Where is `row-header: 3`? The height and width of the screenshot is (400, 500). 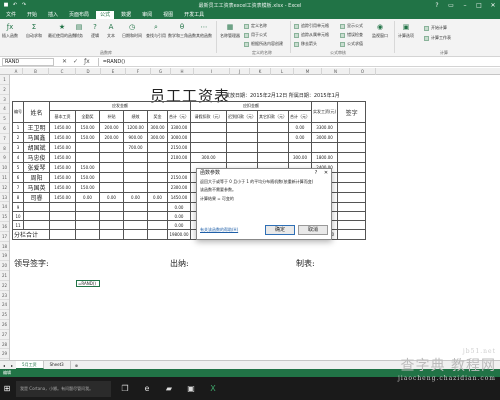 row-header: 3 is located at coordinates (4, 100).